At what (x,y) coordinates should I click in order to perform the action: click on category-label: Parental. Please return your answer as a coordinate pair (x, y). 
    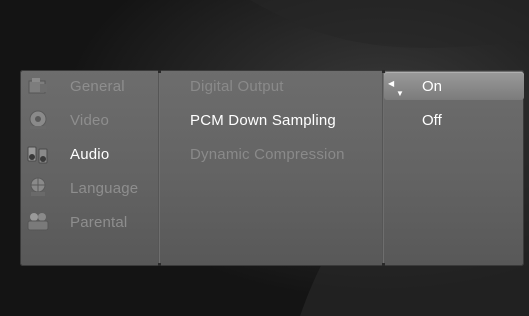
    Looking at the image, I should click on (99, 222).